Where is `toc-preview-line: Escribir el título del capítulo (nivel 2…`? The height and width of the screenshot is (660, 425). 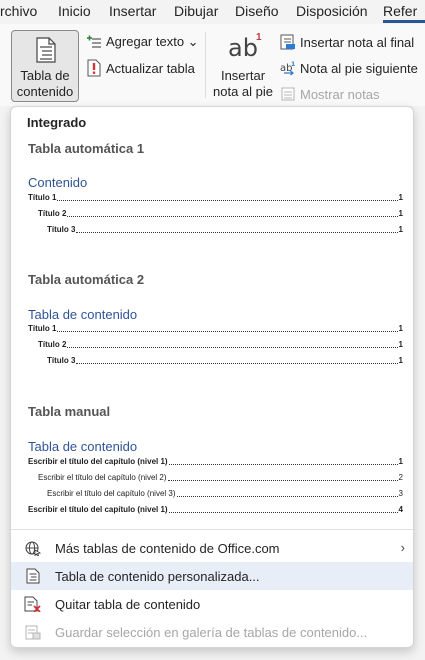
toc-preview-line: Escribir el título del capítulo (nivel 2… is located at coordinates (220, 477).